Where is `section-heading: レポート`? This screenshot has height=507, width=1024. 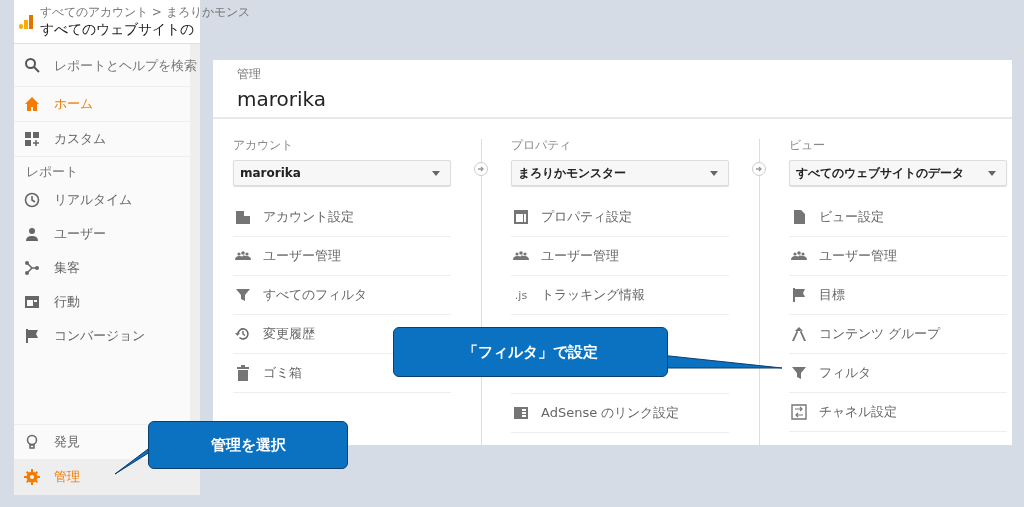 section-heading: レポート is located at coordinates (52, 172).